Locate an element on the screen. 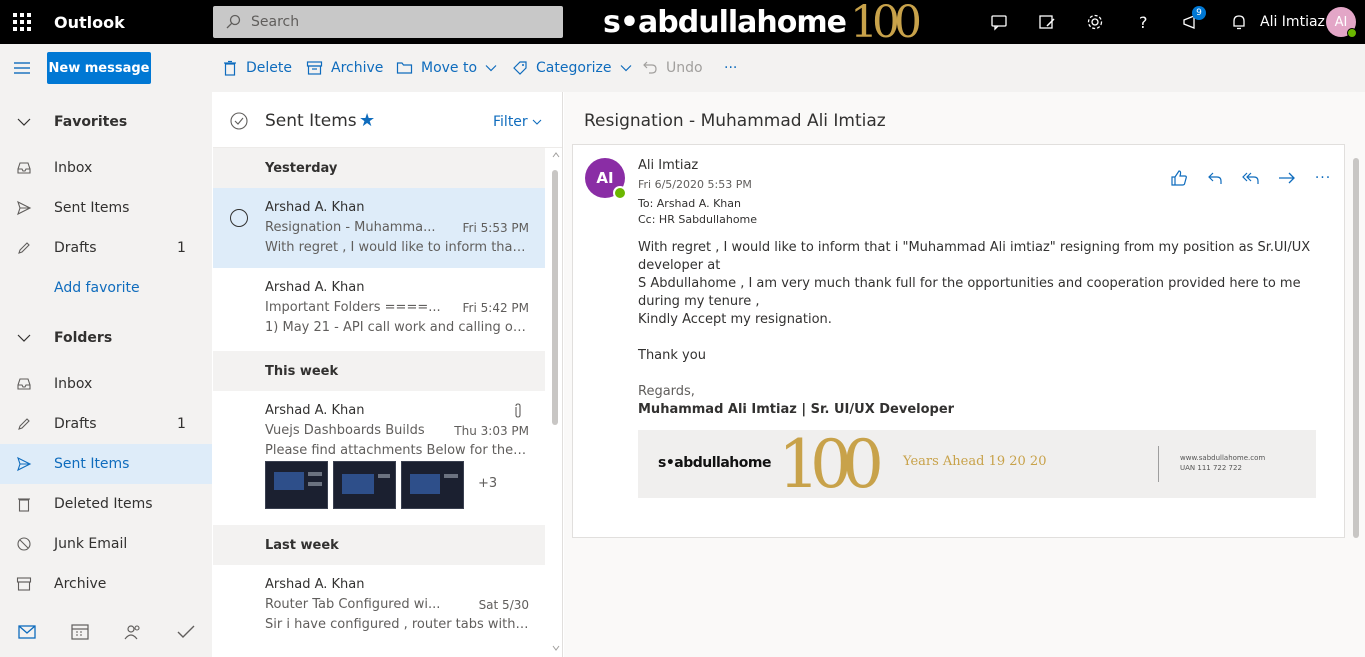 This screenshot has height=657, width=1365. scroll-up-icon is located at coordinates (556, 155).